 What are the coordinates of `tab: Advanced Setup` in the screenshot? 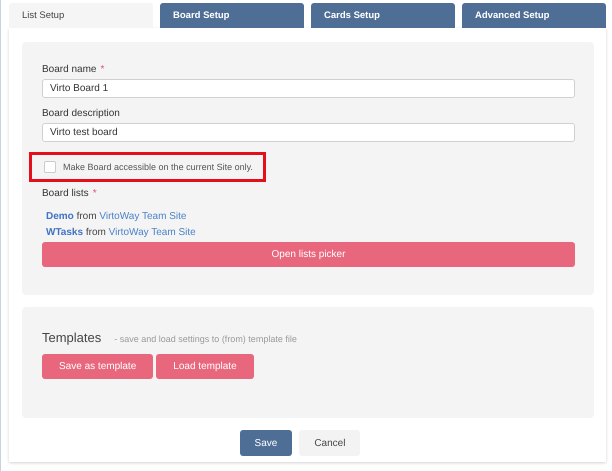 It's located at (534, 15).